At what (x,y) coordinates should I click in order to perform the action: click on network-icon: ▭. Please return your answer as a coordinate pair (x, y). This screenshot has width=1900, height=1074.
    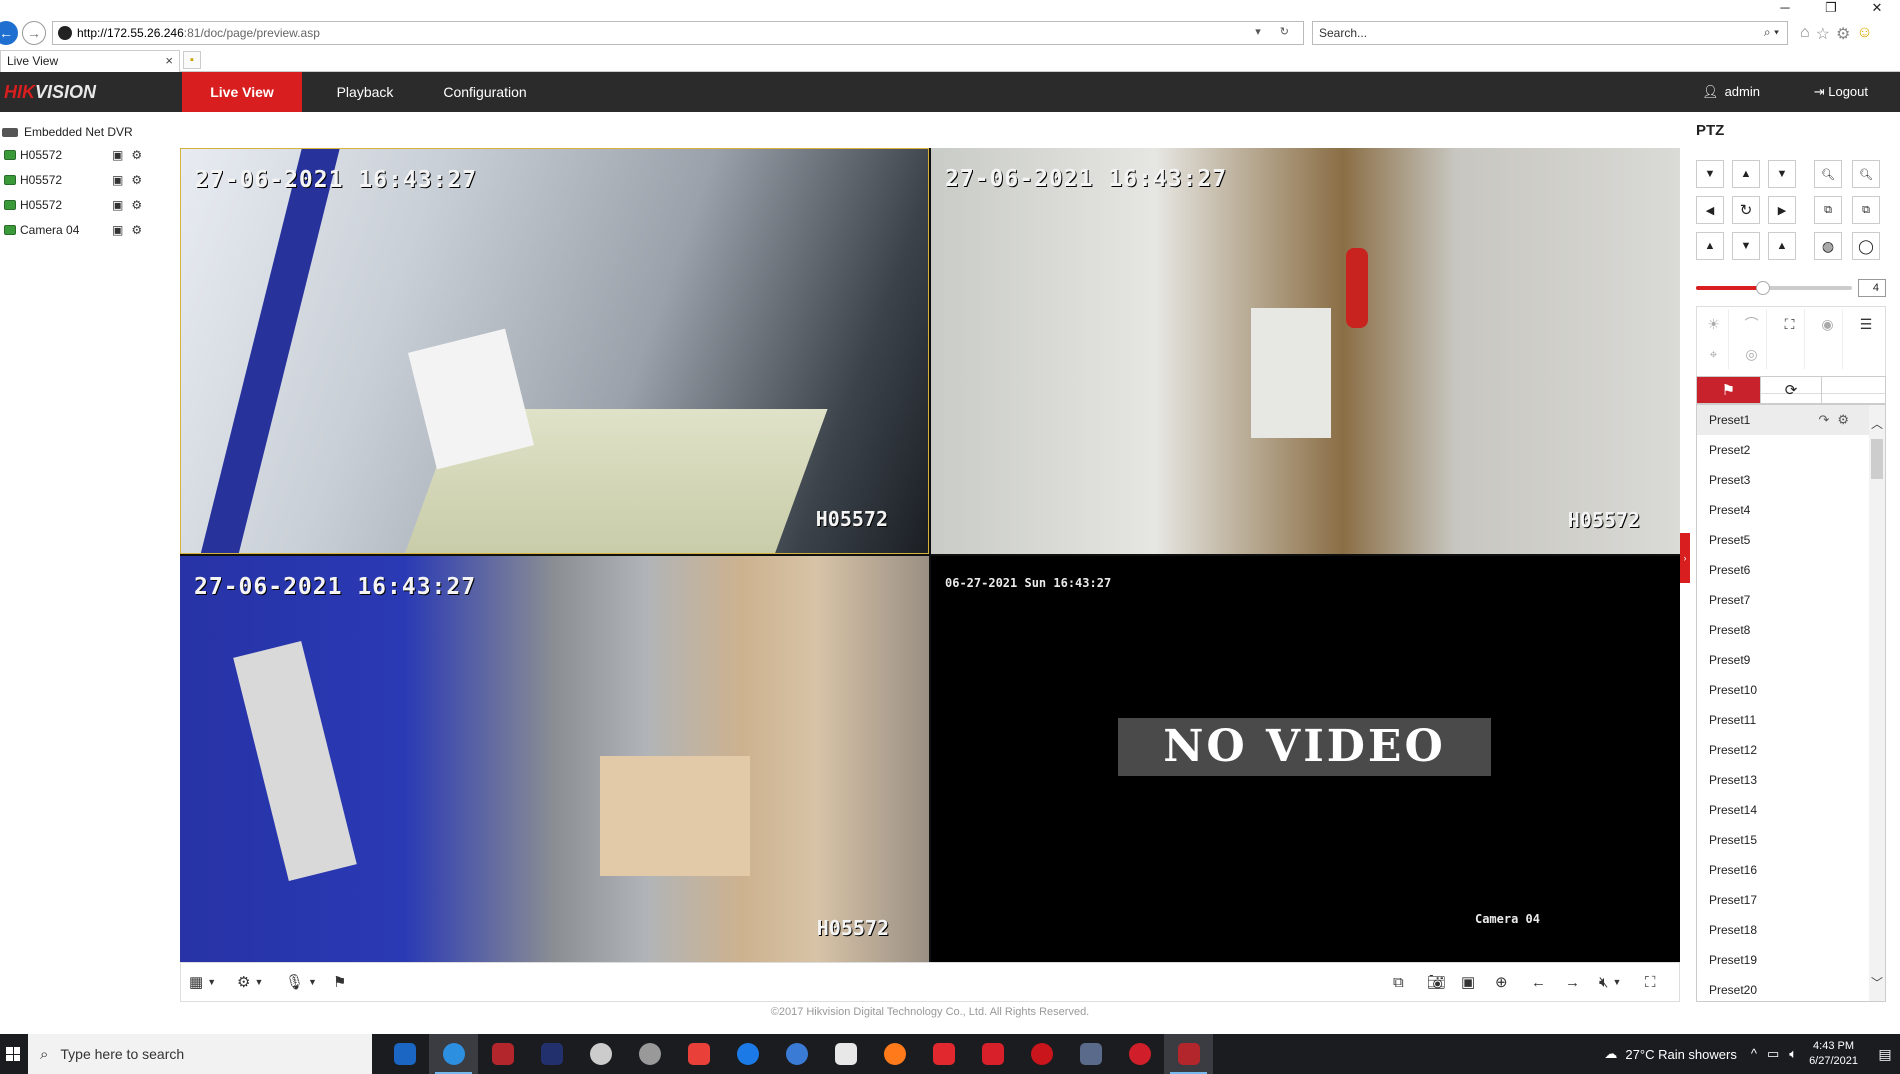
    Looking at the image, I should click on (1773, 1054).